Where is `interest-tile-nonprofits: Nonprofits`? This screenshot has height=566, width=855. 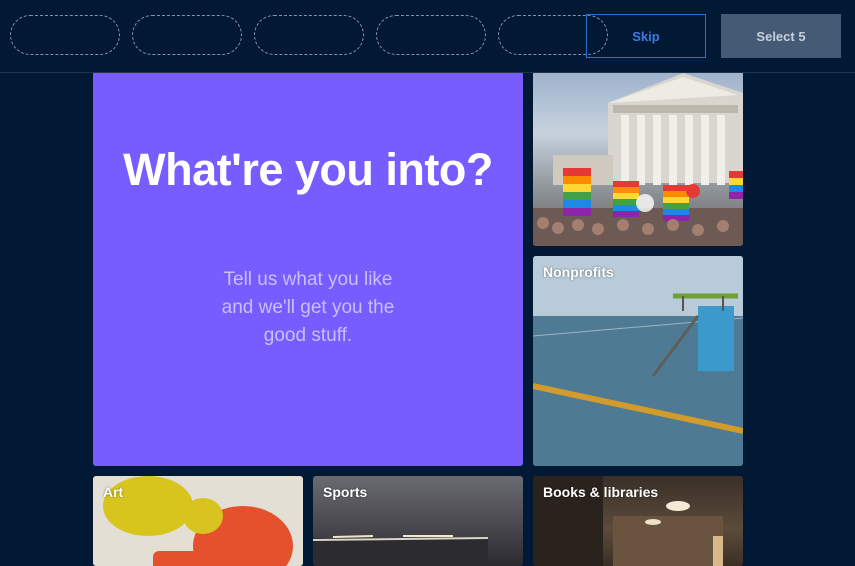 interest-tile-nonprofits: Nonprofits is located at coordinates (638, 361).